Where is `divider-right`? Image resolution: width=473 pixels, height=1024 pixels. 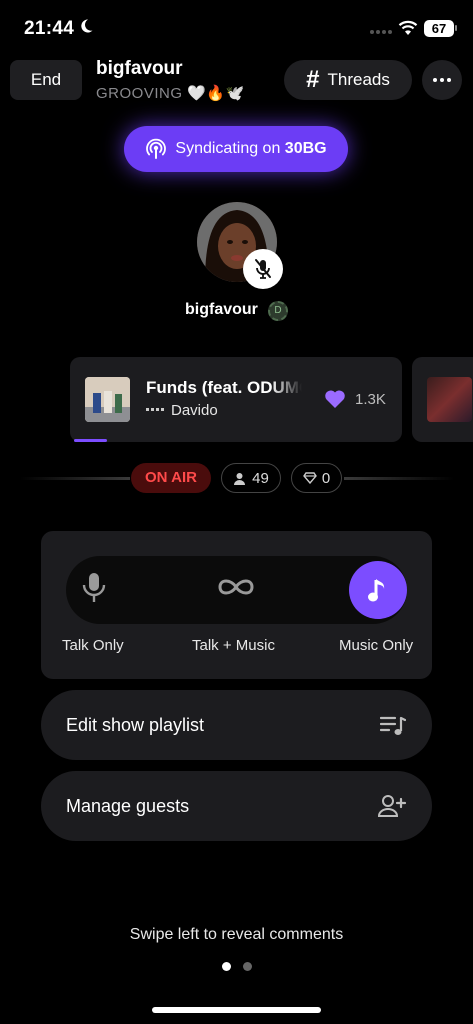 divider-right is located at coordinates (399, 478).